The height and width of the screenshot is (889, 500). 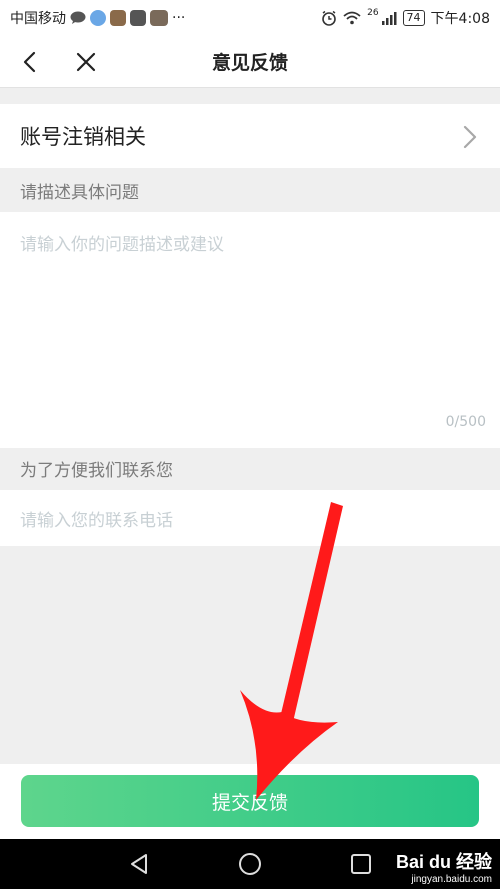 I want to click on feedback-category-selector: 账号注销相关, so click(x=250, y=136).